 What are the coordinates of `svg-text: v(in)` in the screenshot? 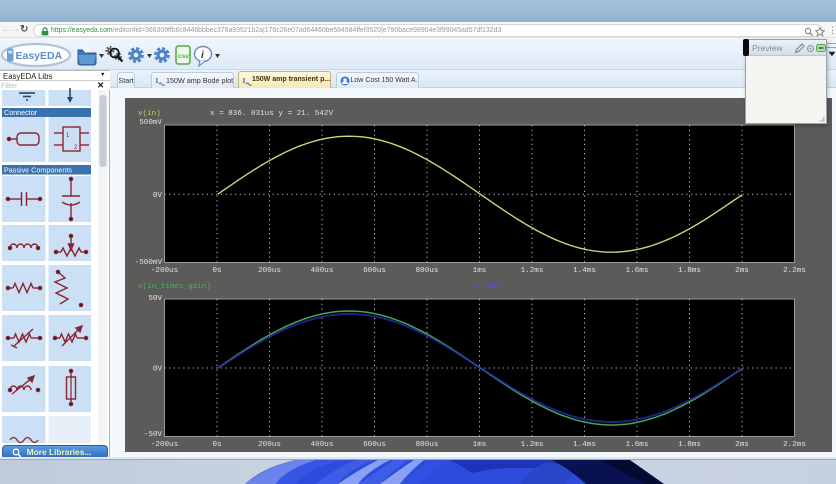 It's located at (149, 114).